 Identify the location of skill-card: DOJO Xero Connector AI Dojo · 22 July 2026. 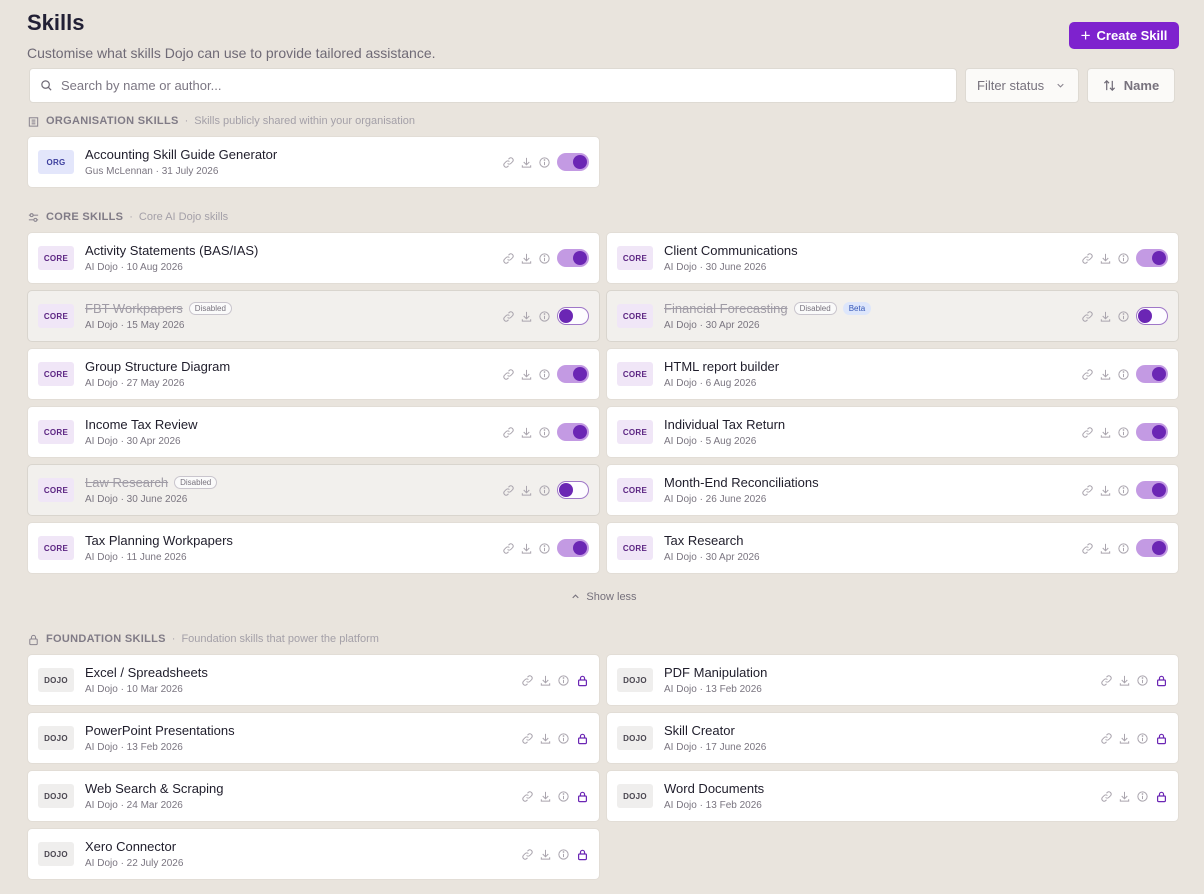
(313, 854).